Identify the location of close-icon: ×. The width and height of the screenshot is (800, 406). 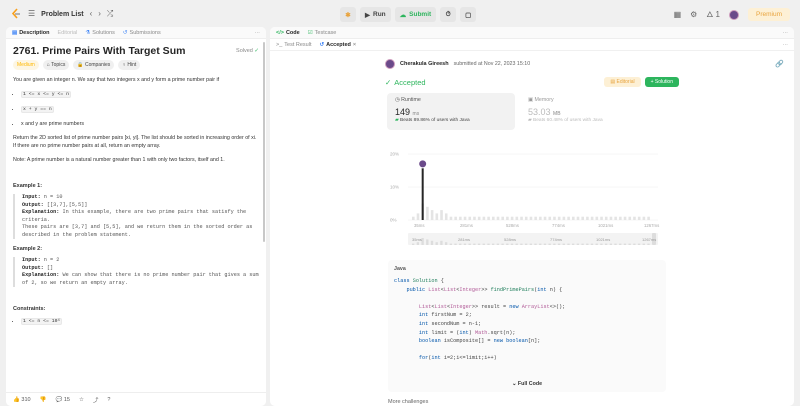
(354, 45).